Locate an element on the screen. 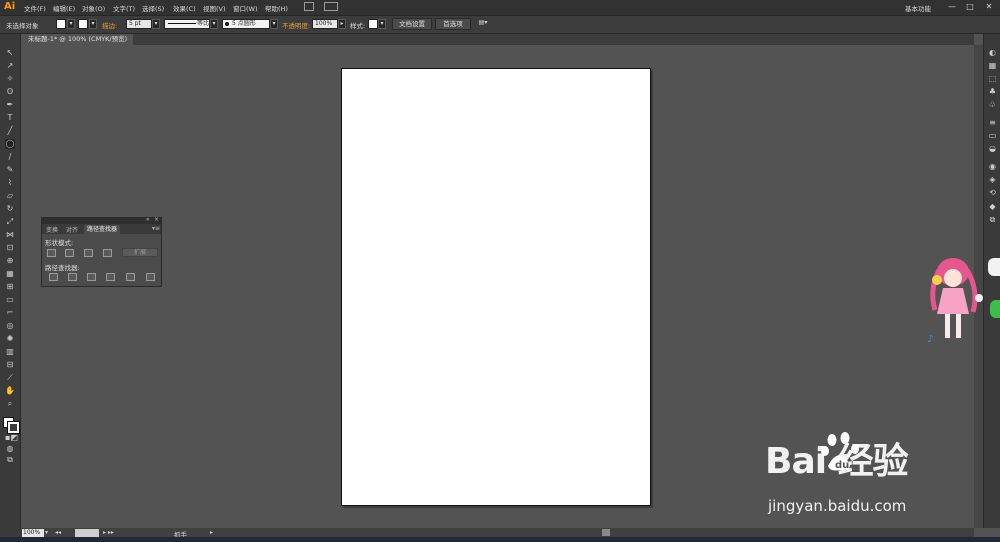 The height and width of the screenshot is (542, 1000). stroke-panel-icon: ≡ is located at coordinates (992, 123).